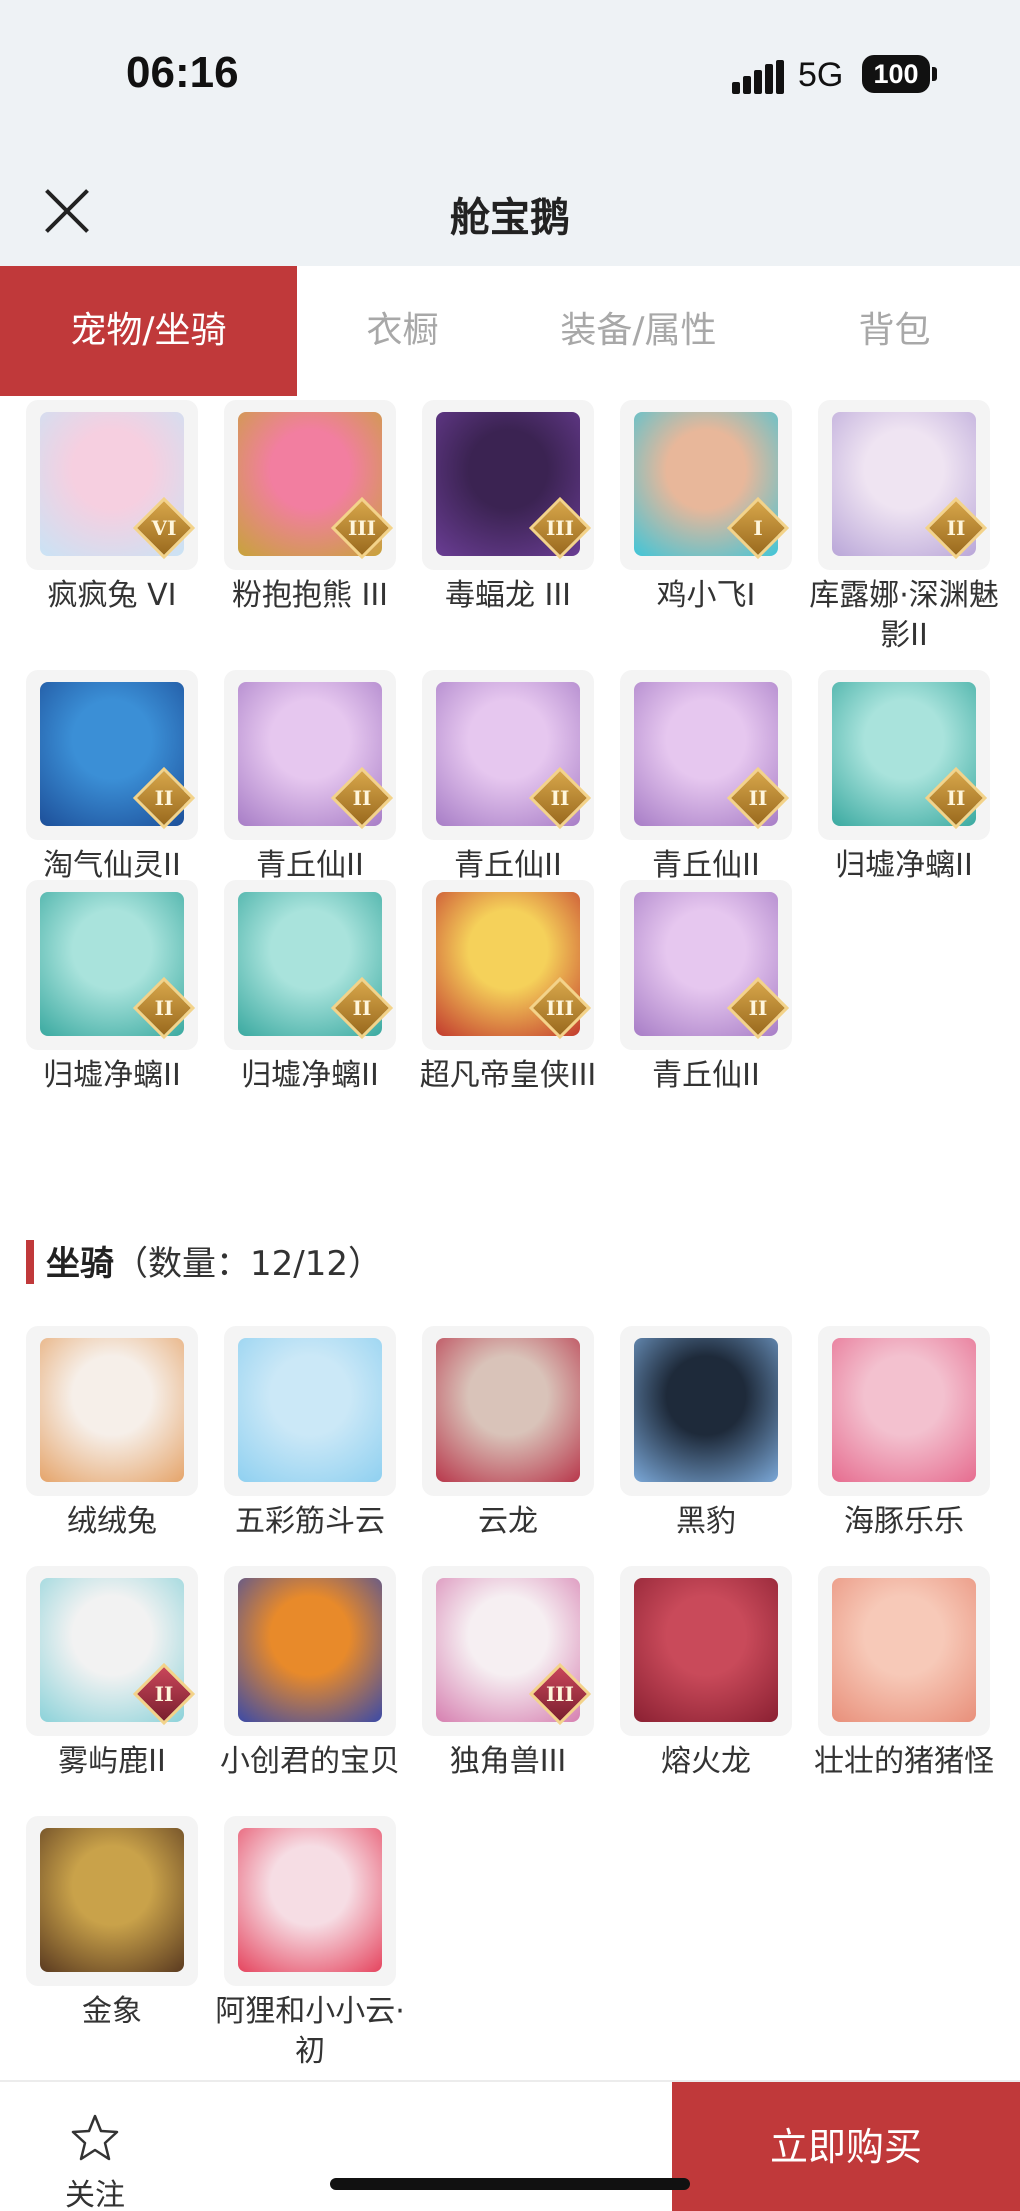 The width and height of the screenshot is (1020, 2211). I want to click on home-indicator, so click(510, 2184).